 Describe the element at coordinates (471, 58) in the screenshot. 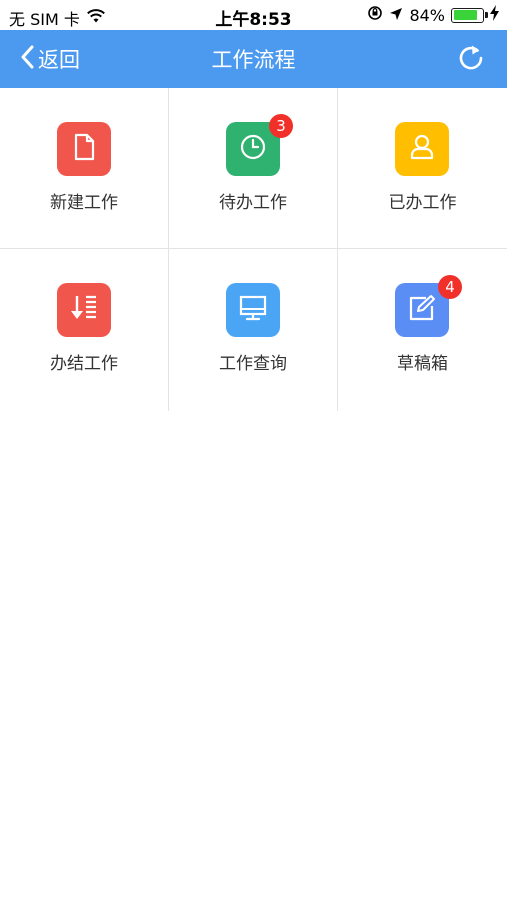

I see `refresh-icon` at that location.